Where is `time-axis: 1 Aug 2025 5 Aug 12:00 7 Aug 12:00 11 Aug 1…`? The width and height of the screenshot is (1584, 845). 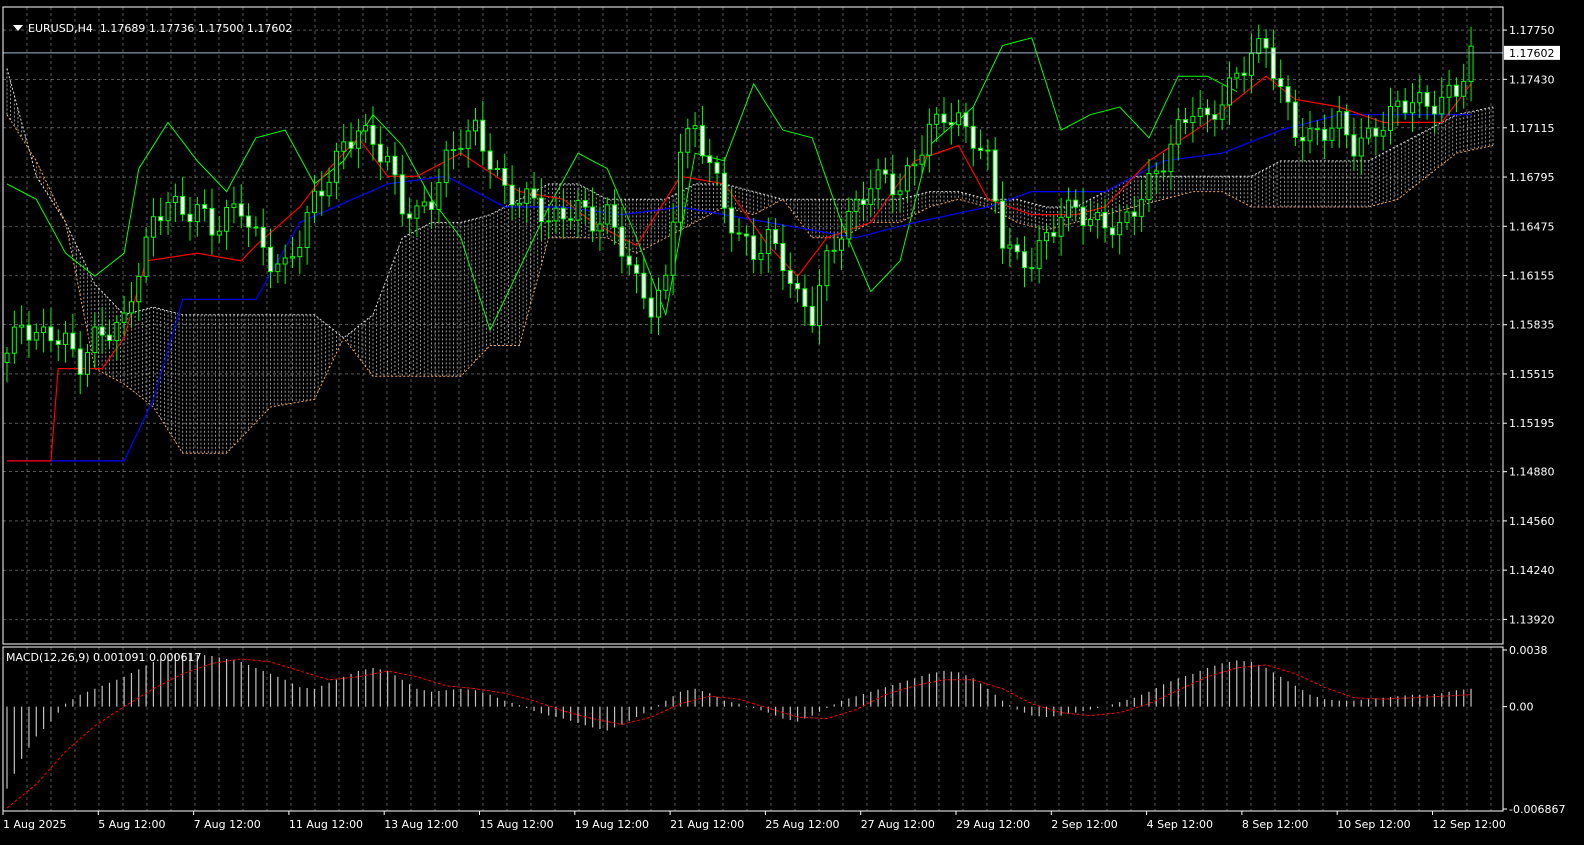
time-axis: 1 Aug 2025 5 Aug 12:00 7 Aug 12:00 11 Aug 1… is located at coordinates (754, 821).